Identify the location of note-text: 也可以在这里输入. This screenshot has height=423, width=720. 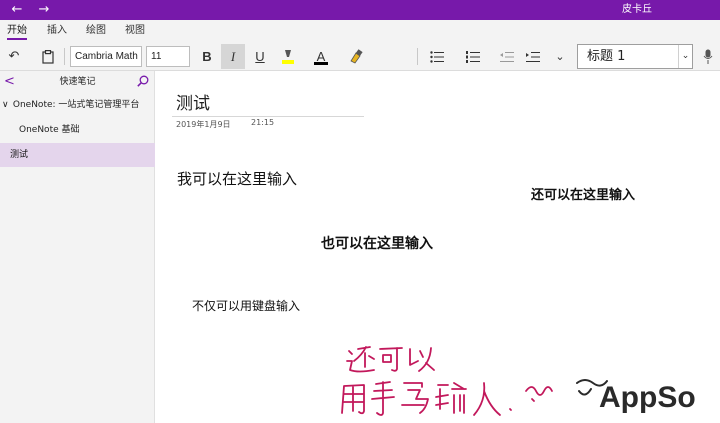
(377, 243).